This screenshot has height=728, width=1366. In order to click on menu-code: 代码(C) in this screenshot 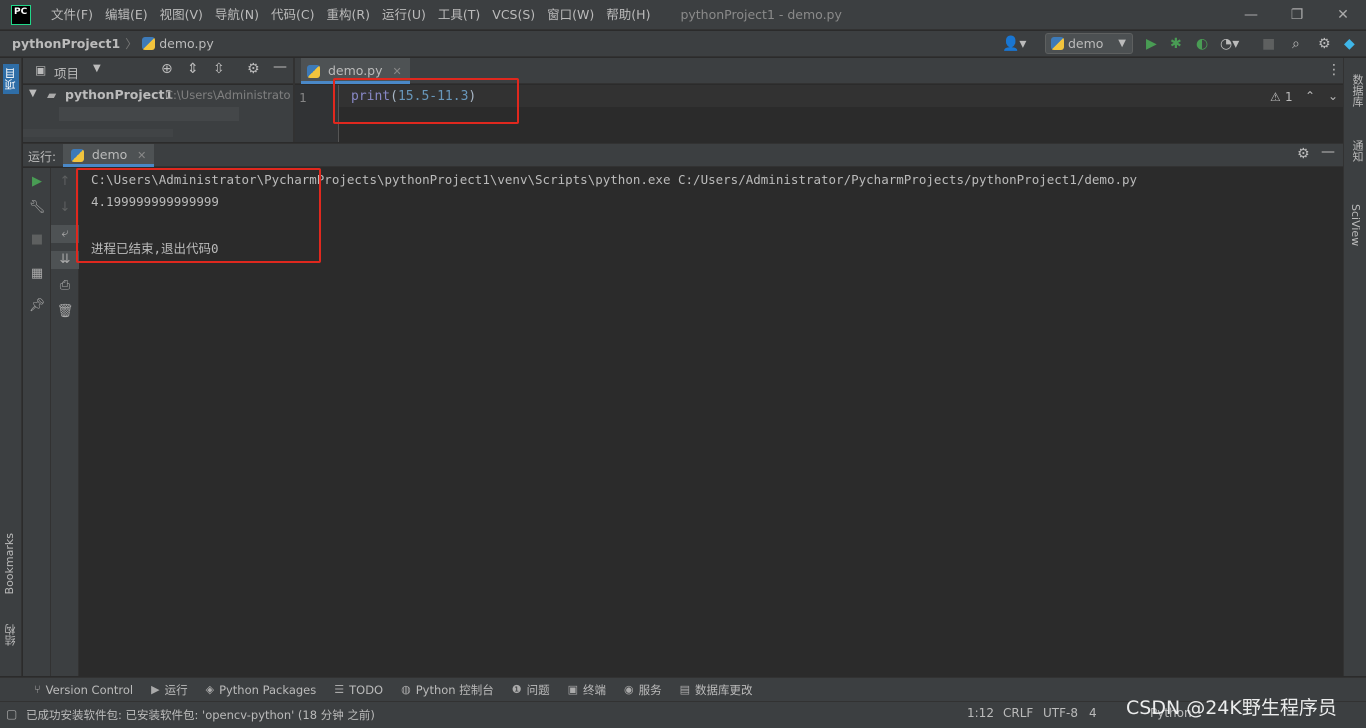, I will do `click(292, 15)`.